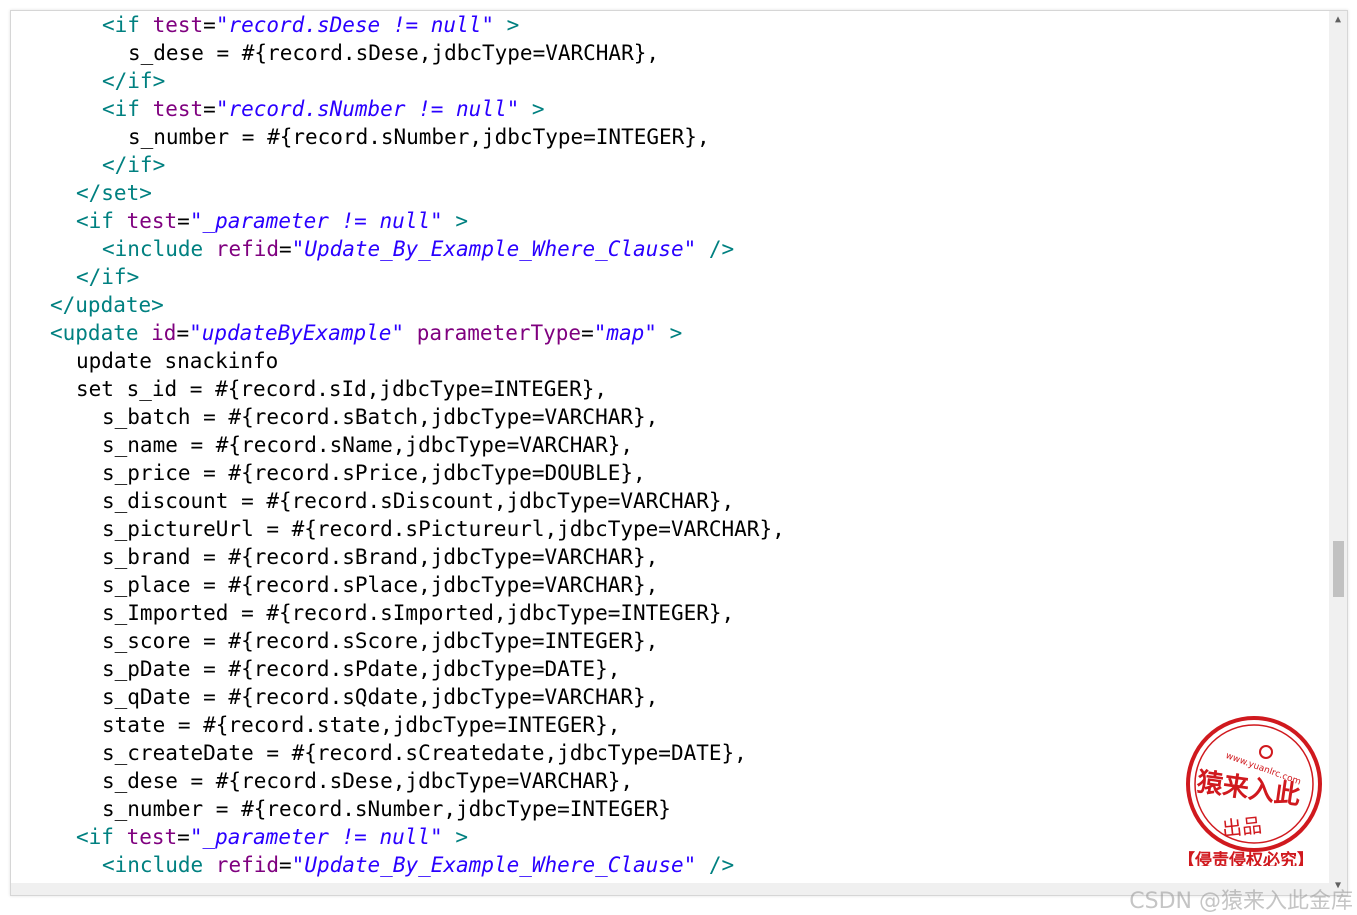 The image size is (1357, 915). I want to click on seal-notice: 【侵责侵权必究】, so click(1246, 858).